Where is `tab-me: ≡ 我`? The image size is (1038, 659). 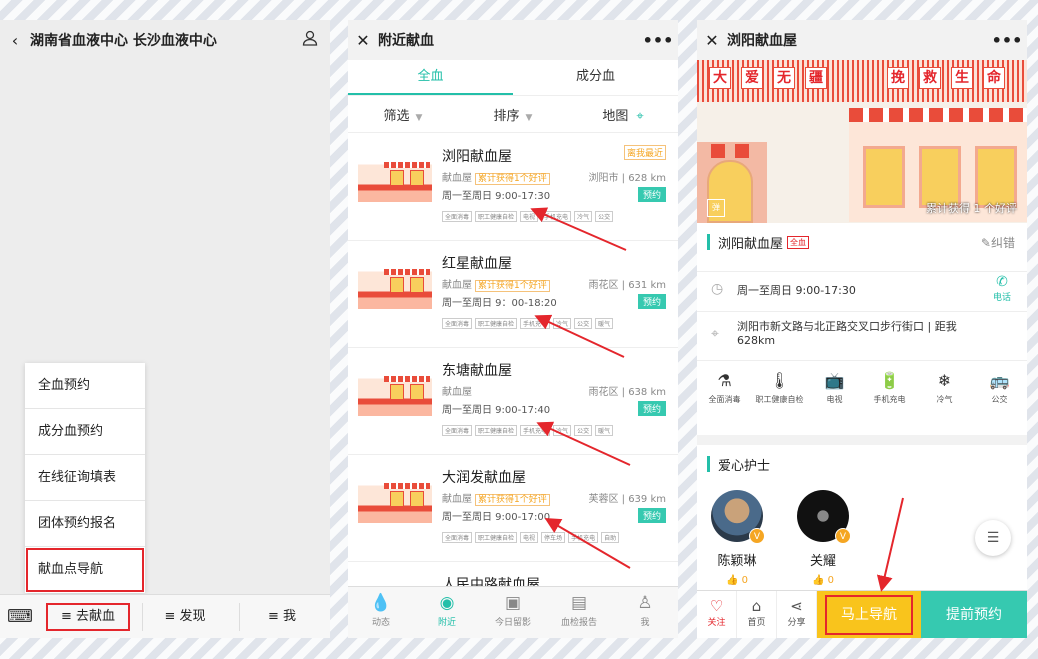
tab-me: ≡ 我 is located at coordinates (281, 616).